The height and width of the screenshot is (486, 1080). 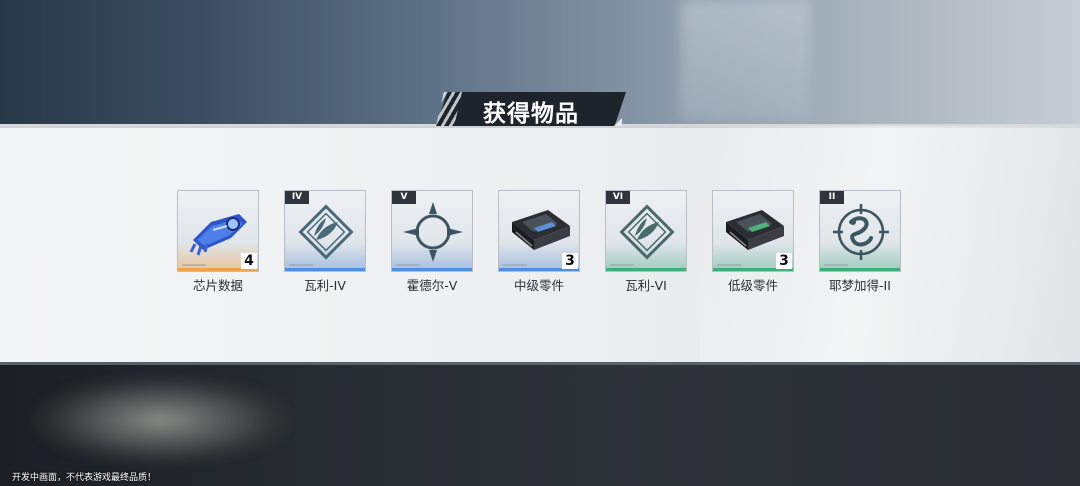 I want to click on item-card: IV, so click(x=325, y=231).